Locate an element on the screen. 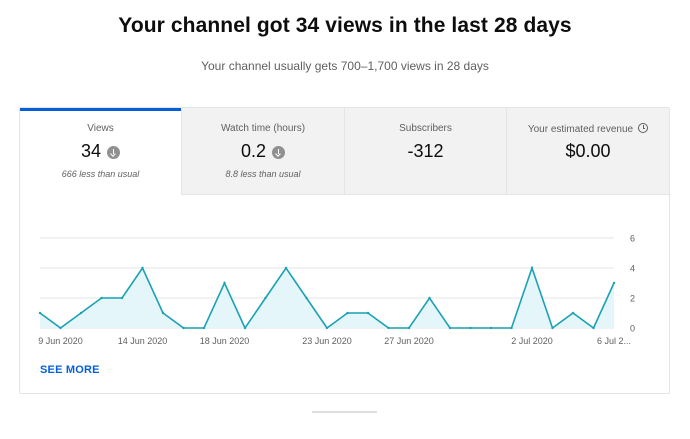 Image resolution: width=690 pixels, height=439 pixels. y-tick-label: 4 is located at coordinates (632, 269).